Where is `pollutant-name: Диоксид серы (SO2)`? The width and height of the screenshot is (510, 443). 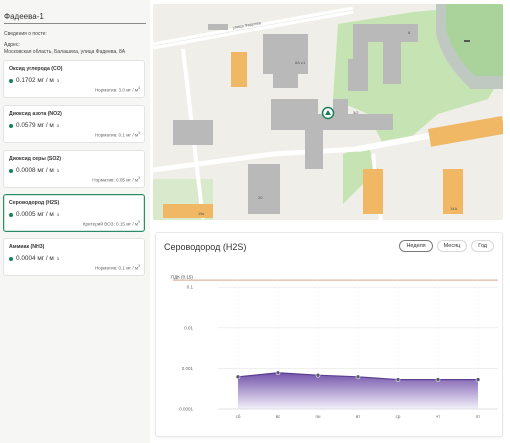
pollutant-name: Диоксид серы (SO2) is located at coordinates (35, 159).